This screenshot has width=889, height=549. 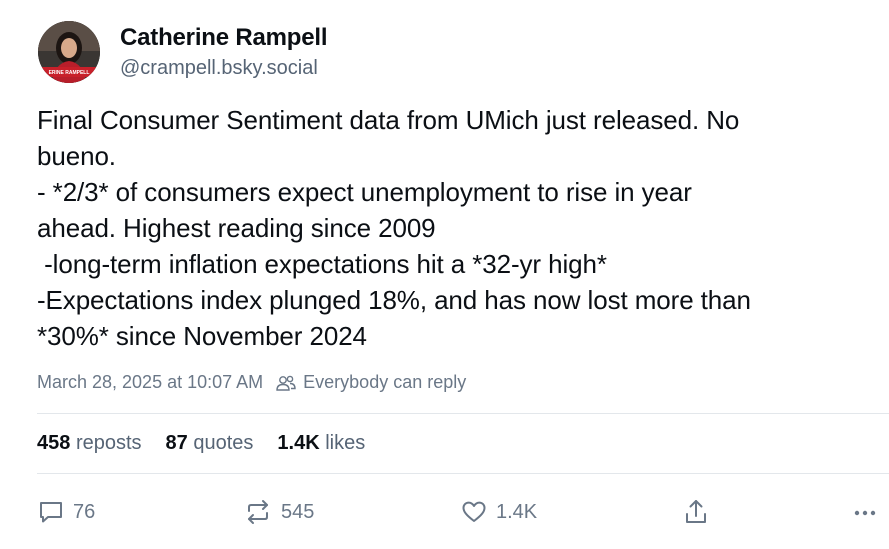 What do you see at coordinates (69, 73) in the screenshot?
I see `avatar-caption: ERINE RAMPELL` at bounding box center [69, 73].